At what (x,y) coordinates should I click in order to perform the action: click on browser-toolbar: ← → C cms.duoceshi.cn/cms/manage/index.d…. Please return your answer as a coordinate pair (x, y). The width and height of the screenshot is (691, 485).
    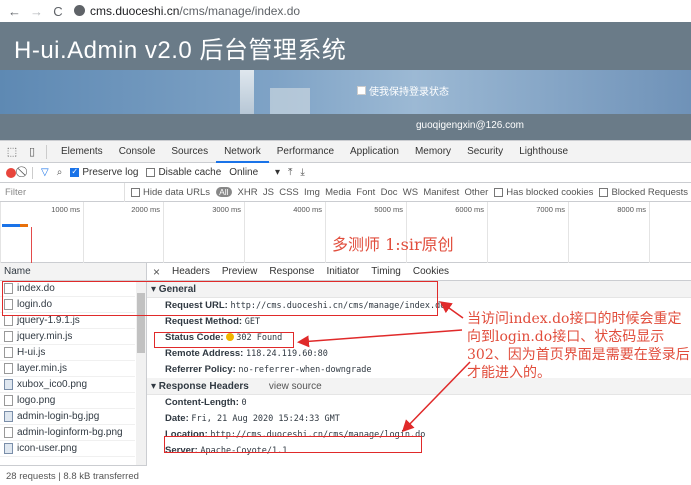
    Looking at the image, I should click on (345, 11).